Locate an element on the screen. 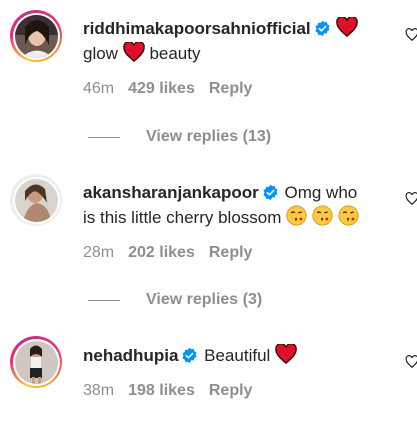  timestamp: 28m is located at coordinates (99, 252).